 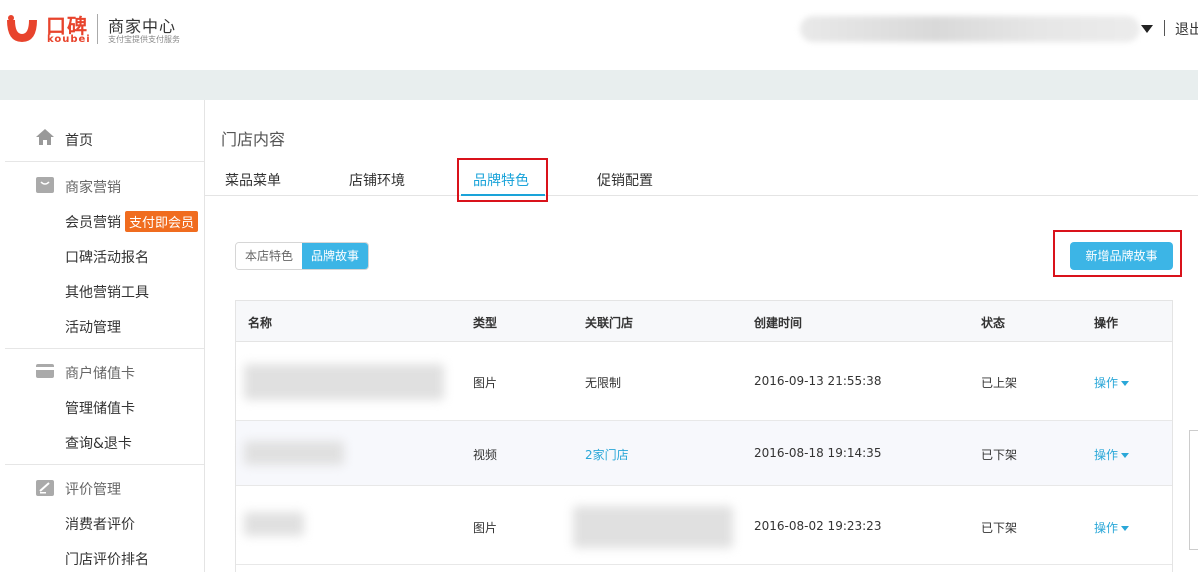 I want to click on header-band, so click(x=599, y=85).